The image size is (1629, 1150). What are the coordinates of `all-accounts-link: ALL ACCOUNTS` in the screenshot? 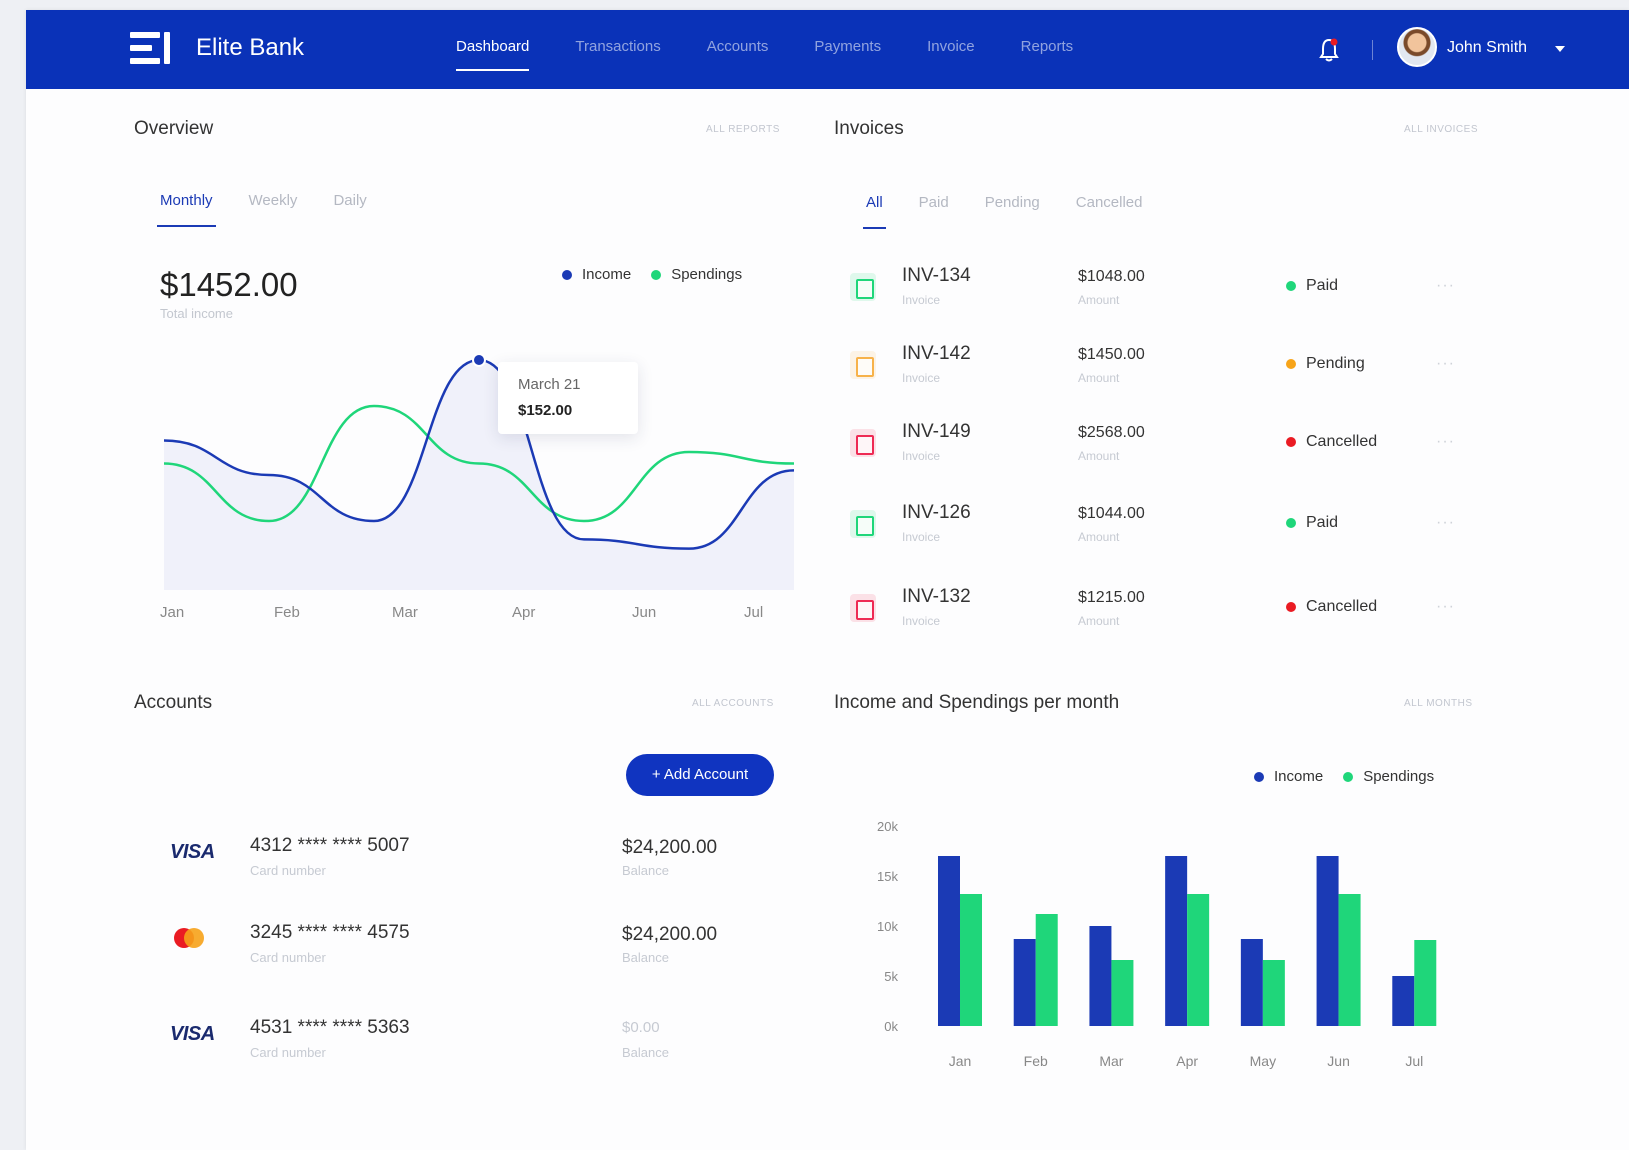 It's located at (733, 703).